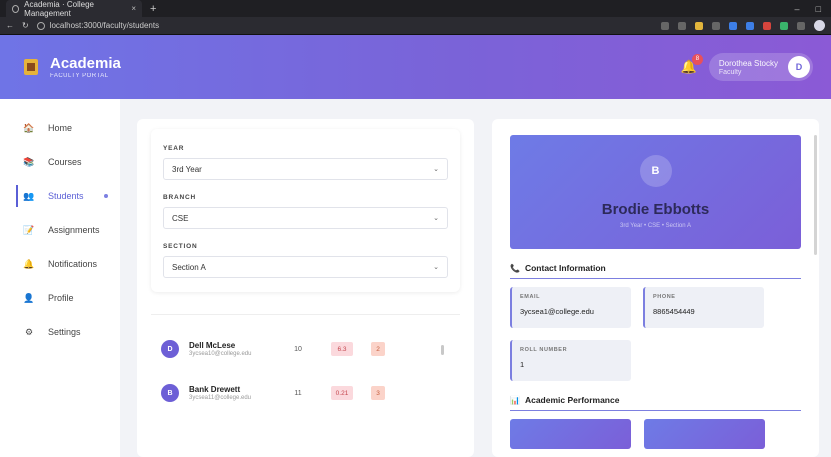 This screenshot has height=457, width=831. Describe the element at coordinates (215, 389) in the screenshot. I see `student-name: Bank Drewett` at that location.